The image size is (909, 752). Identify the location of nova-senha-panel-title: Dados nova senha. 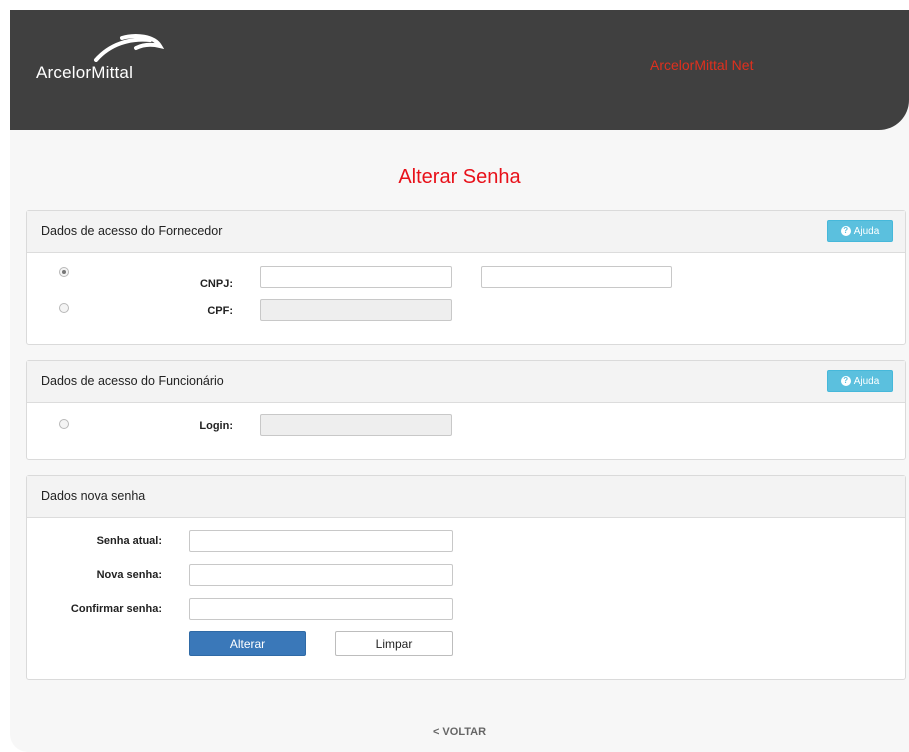
(93, 496).